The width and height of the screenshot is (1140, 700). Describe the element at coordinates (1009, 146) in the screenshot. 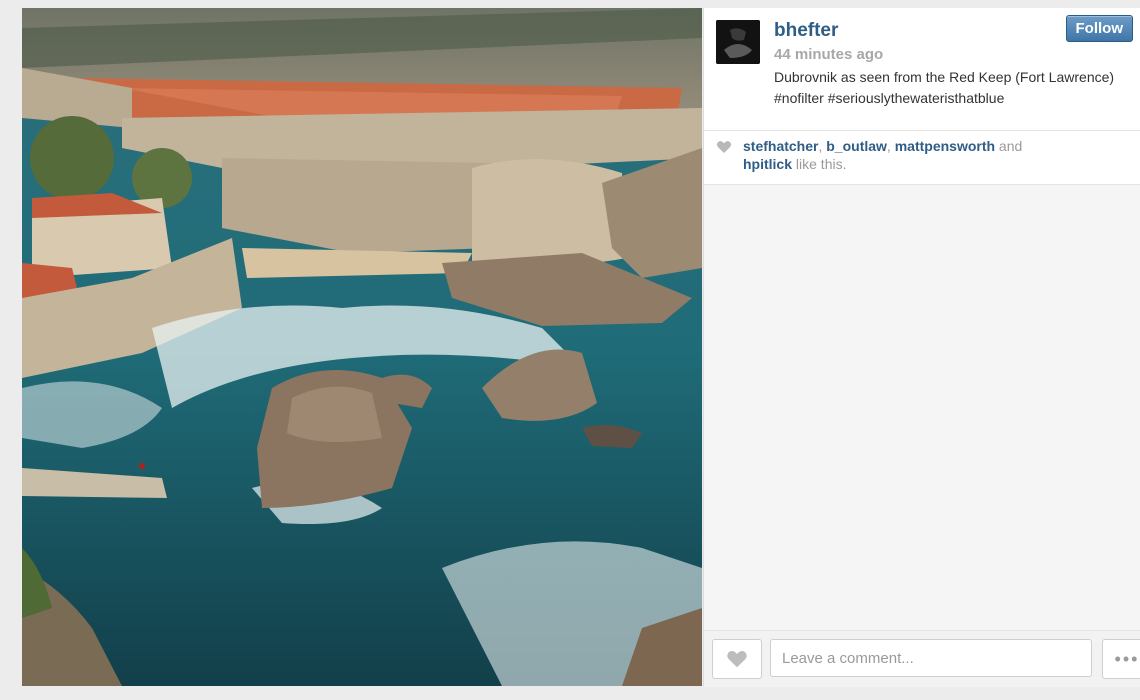

I see `likes-and: and` at that location.